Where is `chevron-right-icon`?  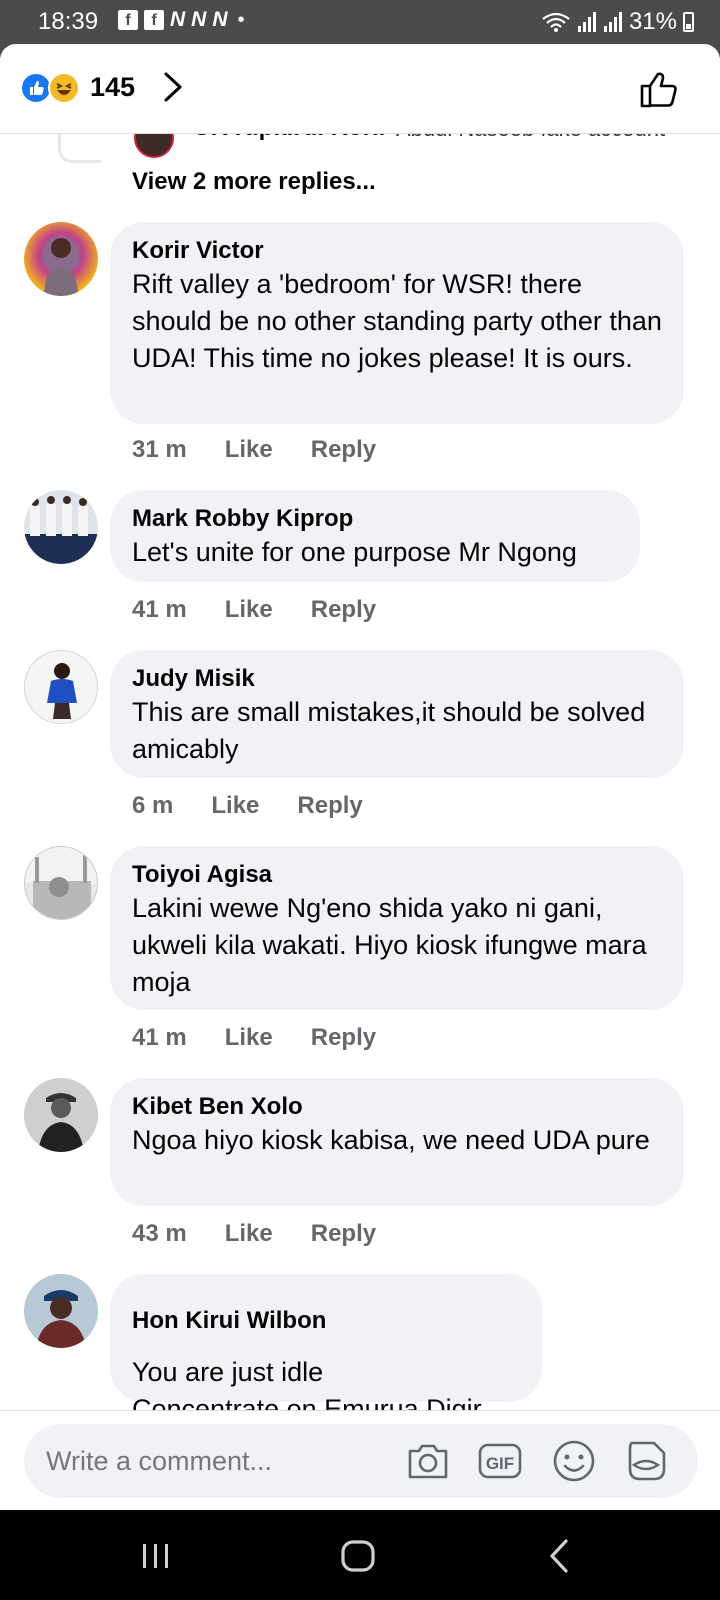
chevron-right-icon is located at coordinates (173, 87).